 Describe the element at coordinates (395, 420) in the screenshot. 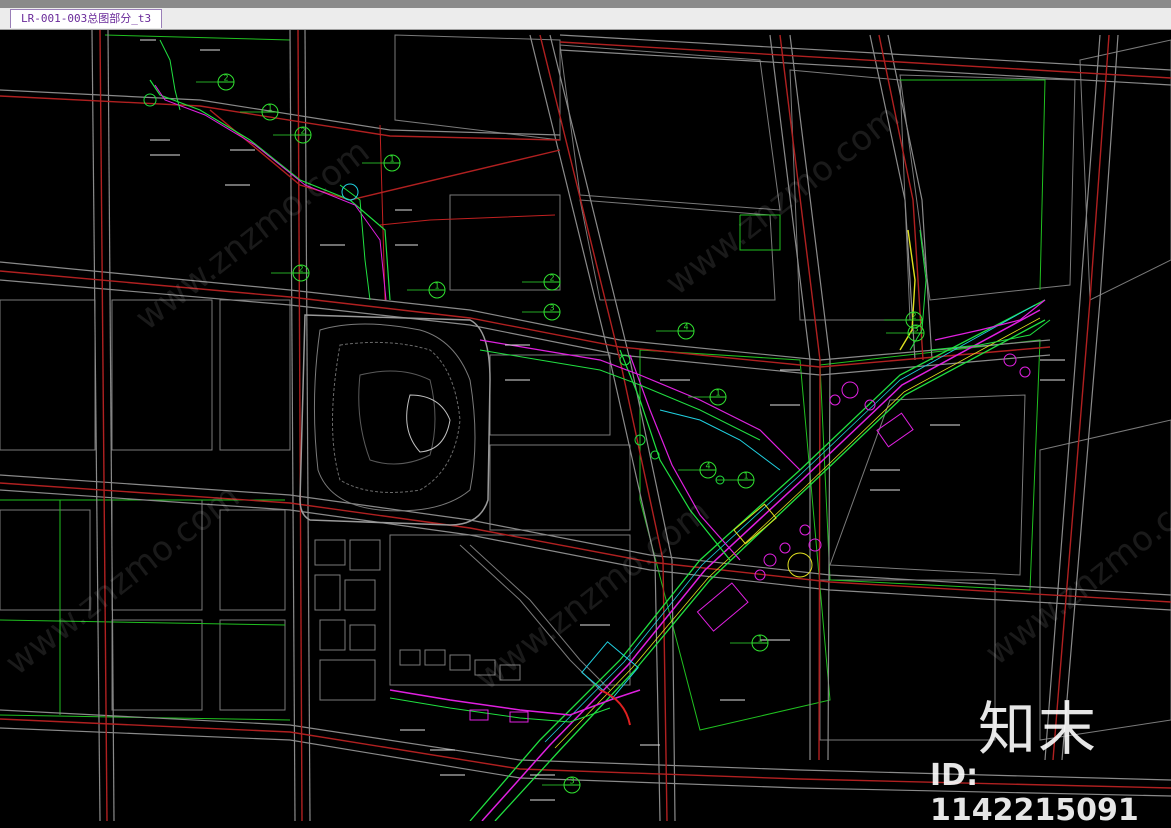

I see `central-park` at that location.